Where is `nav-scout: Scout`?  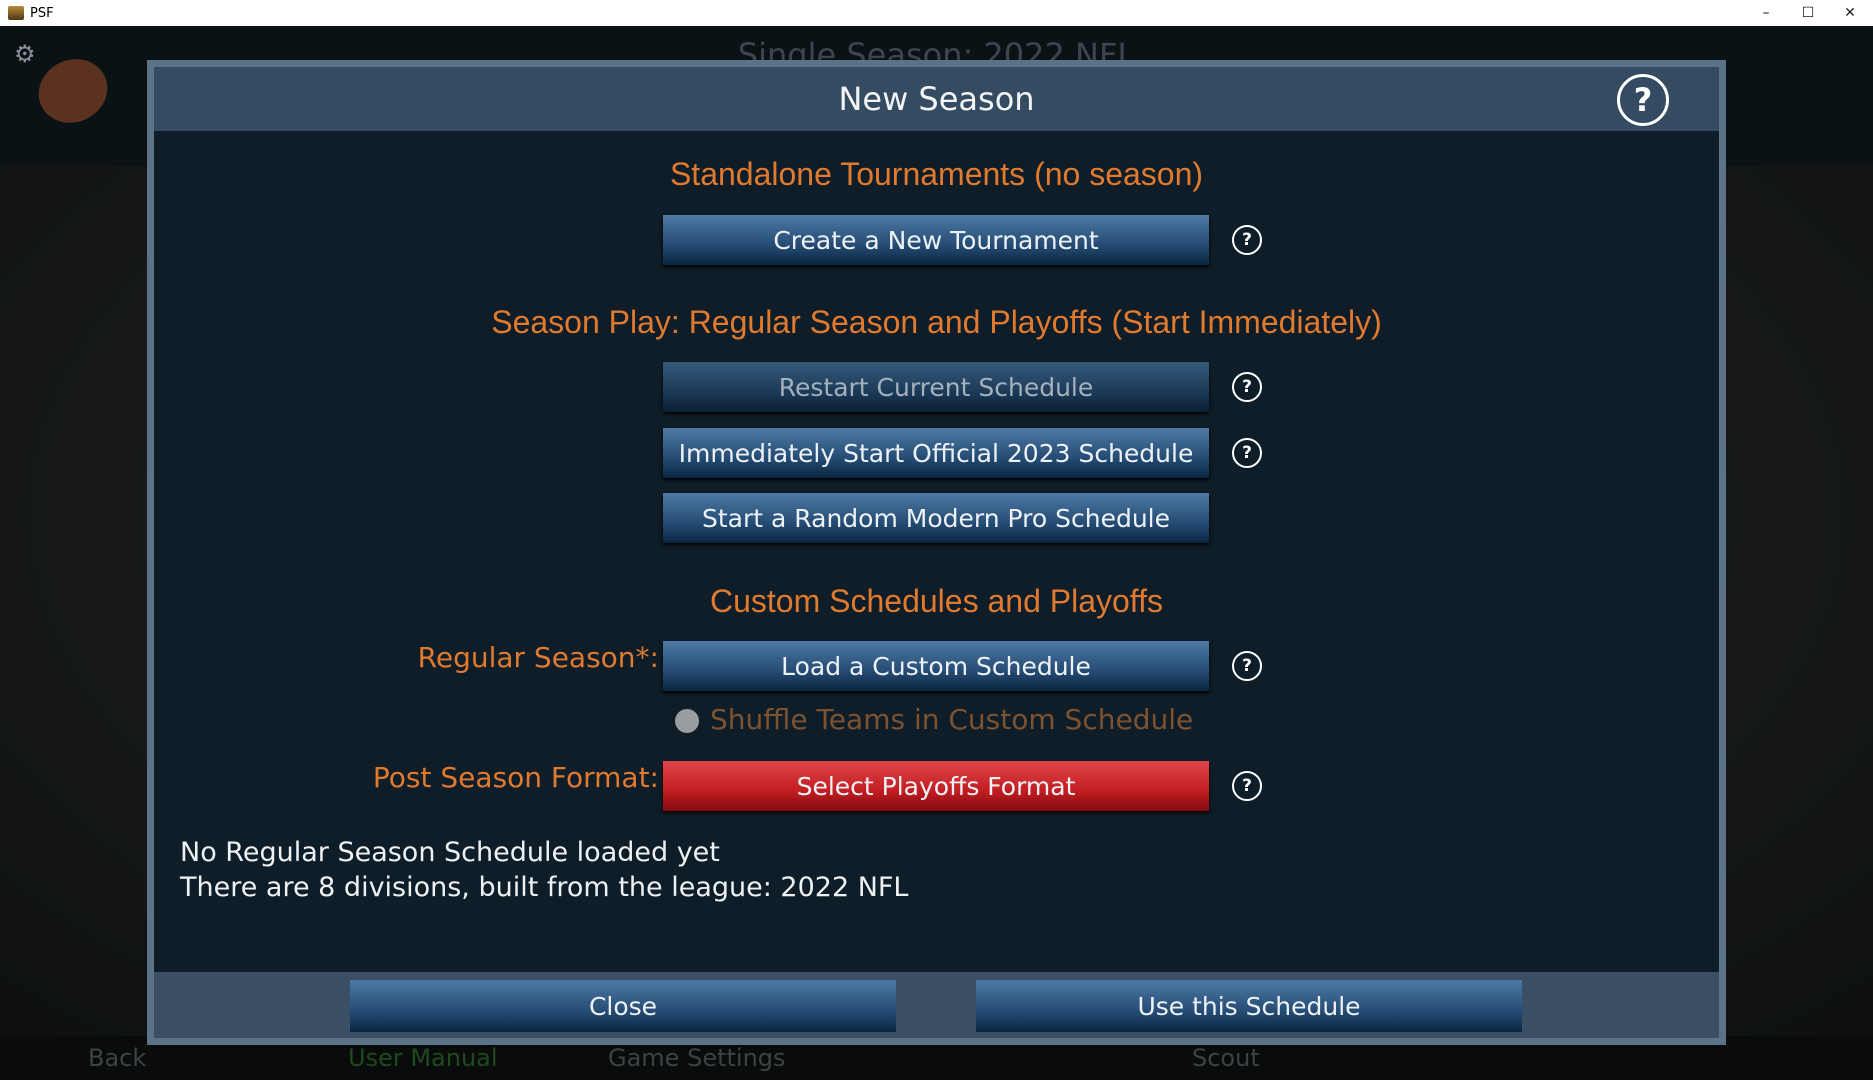 nav-scout: Scout is located at coordinates (1226, 1058).